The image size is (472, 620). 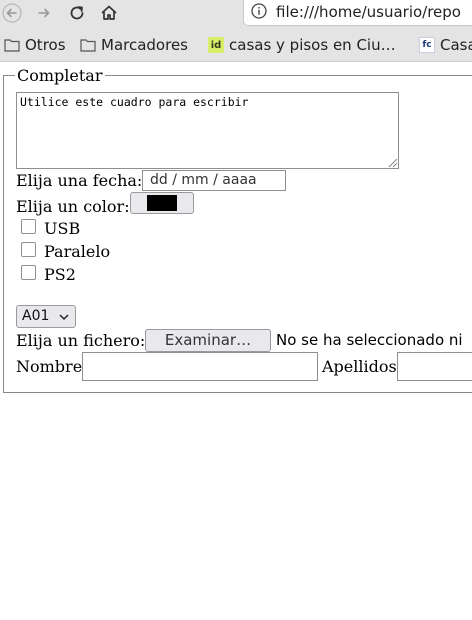 I want to click on home-icon, so click(x=109, y=12).